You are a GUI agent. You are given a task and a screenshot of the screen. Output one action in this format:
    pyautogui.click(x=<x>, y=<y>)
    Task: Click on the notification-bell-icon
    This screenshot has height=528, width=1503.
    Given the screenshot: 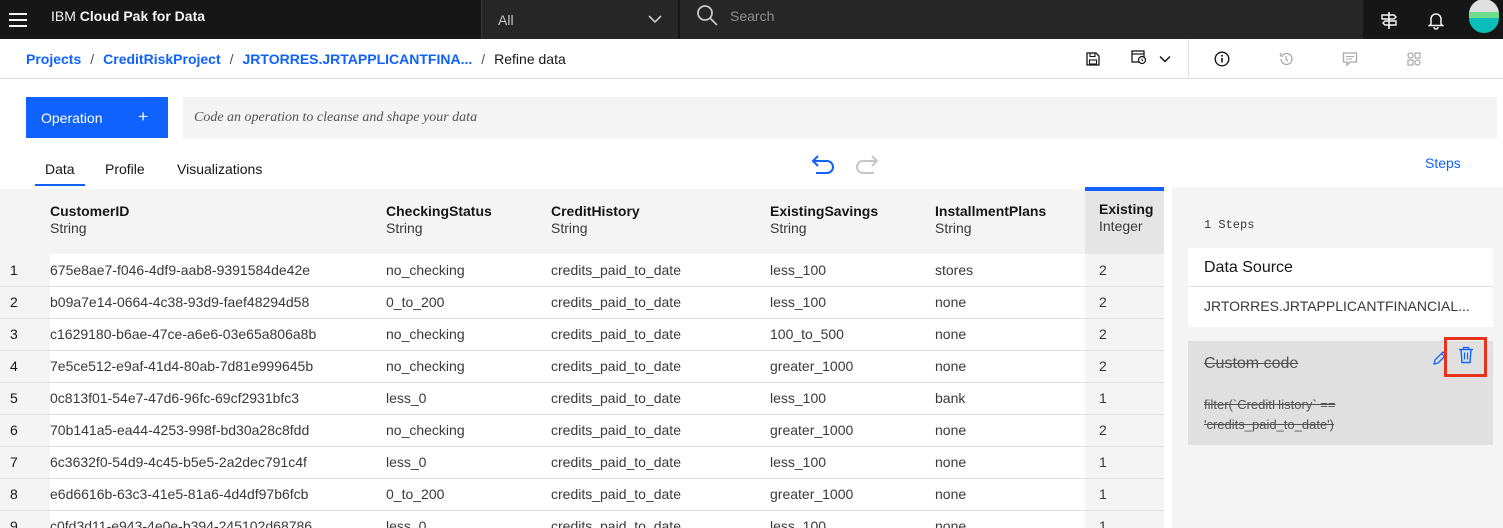 What is the action you would take?
    pyautogui.click(x=1436, y=19)
    